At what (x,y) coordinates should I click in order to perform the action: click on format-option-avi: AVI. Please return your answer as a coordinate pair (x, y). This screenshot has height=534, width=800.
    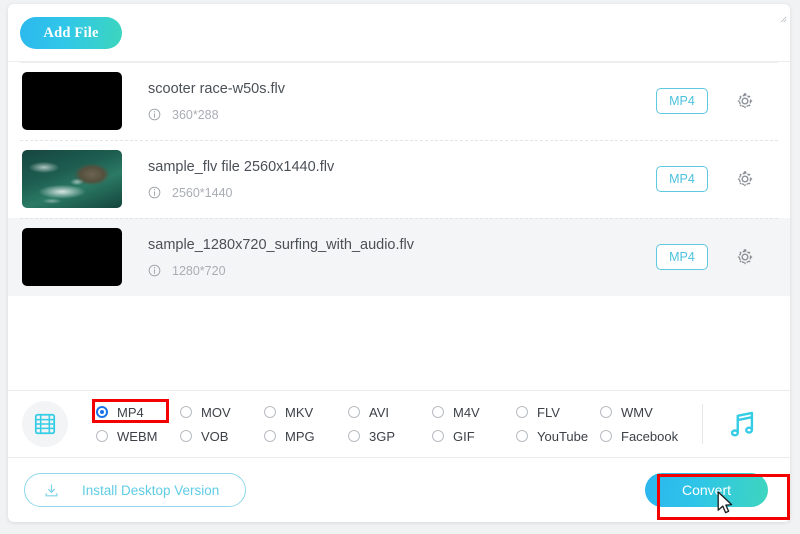
    Looking at the image, I should click on (390, 412).